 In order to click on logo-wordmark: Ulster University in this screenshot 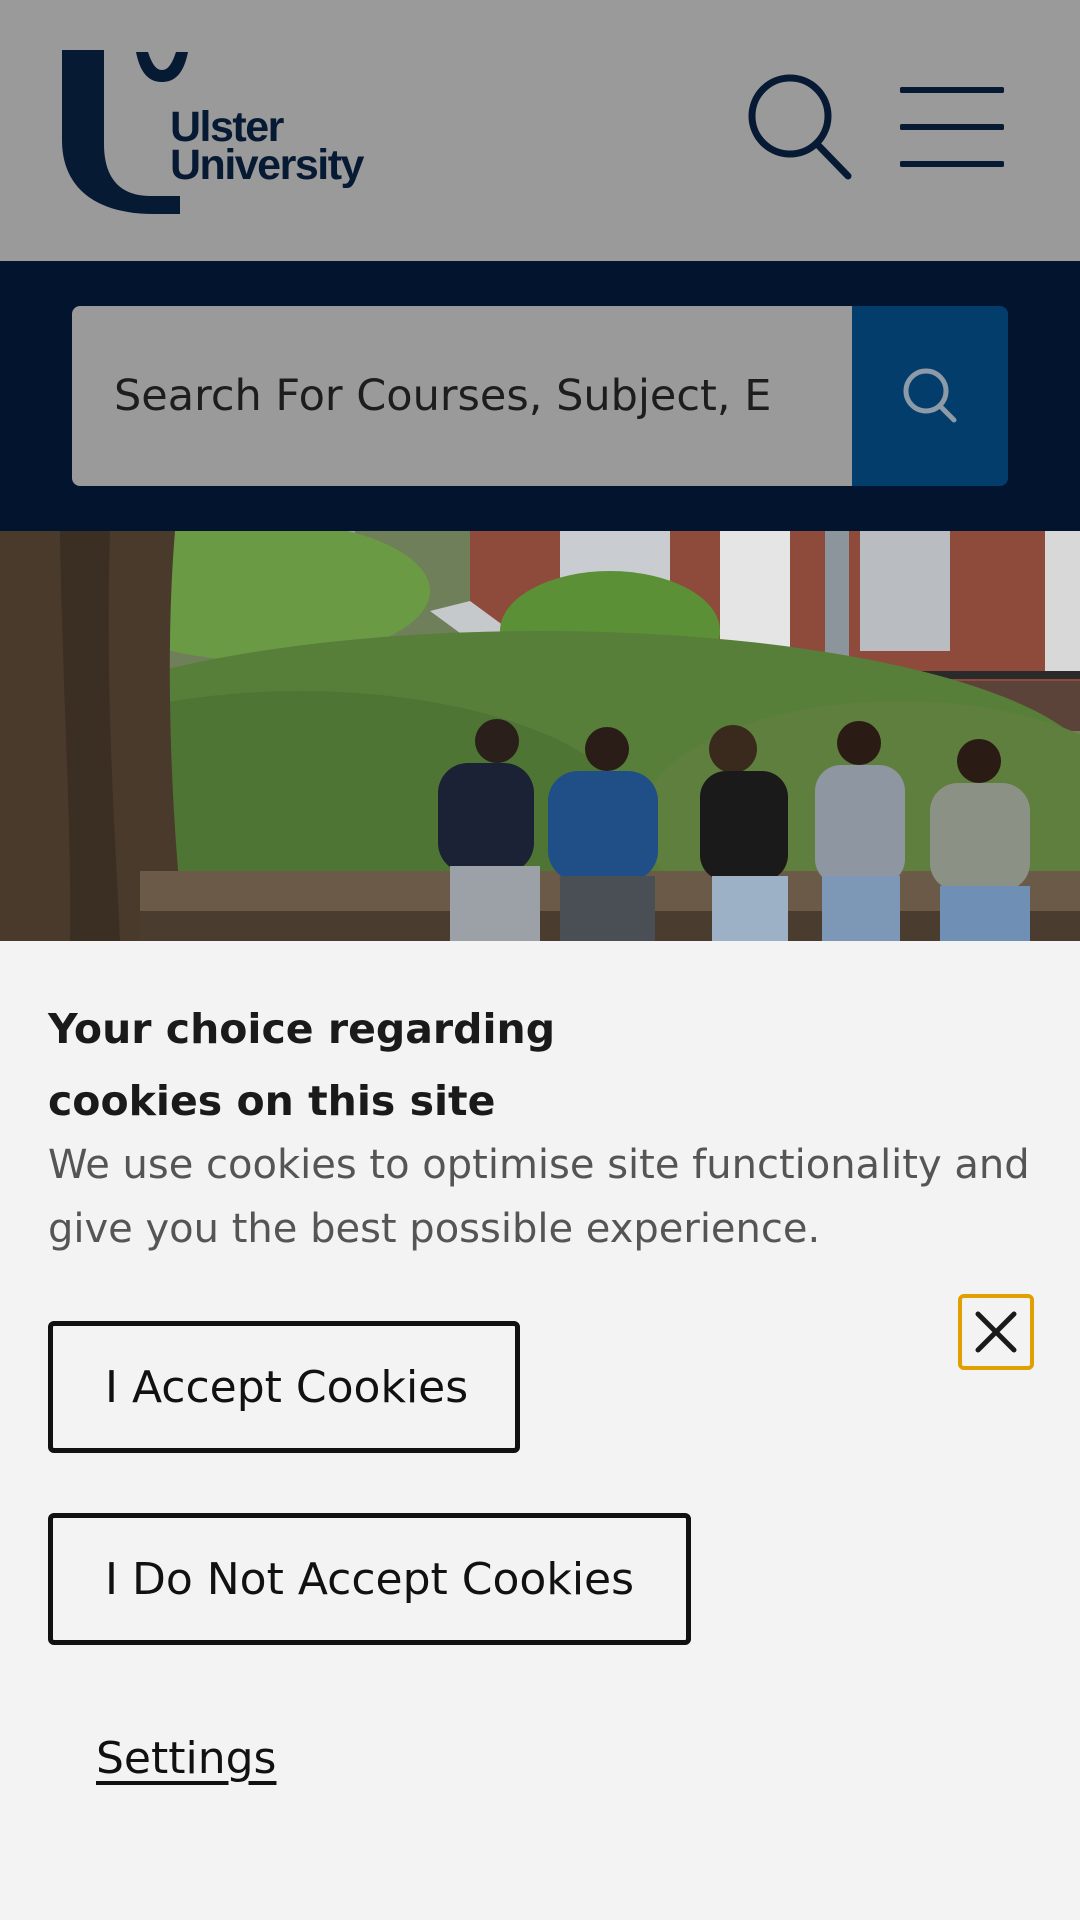, I will do `click(267, 147)`.